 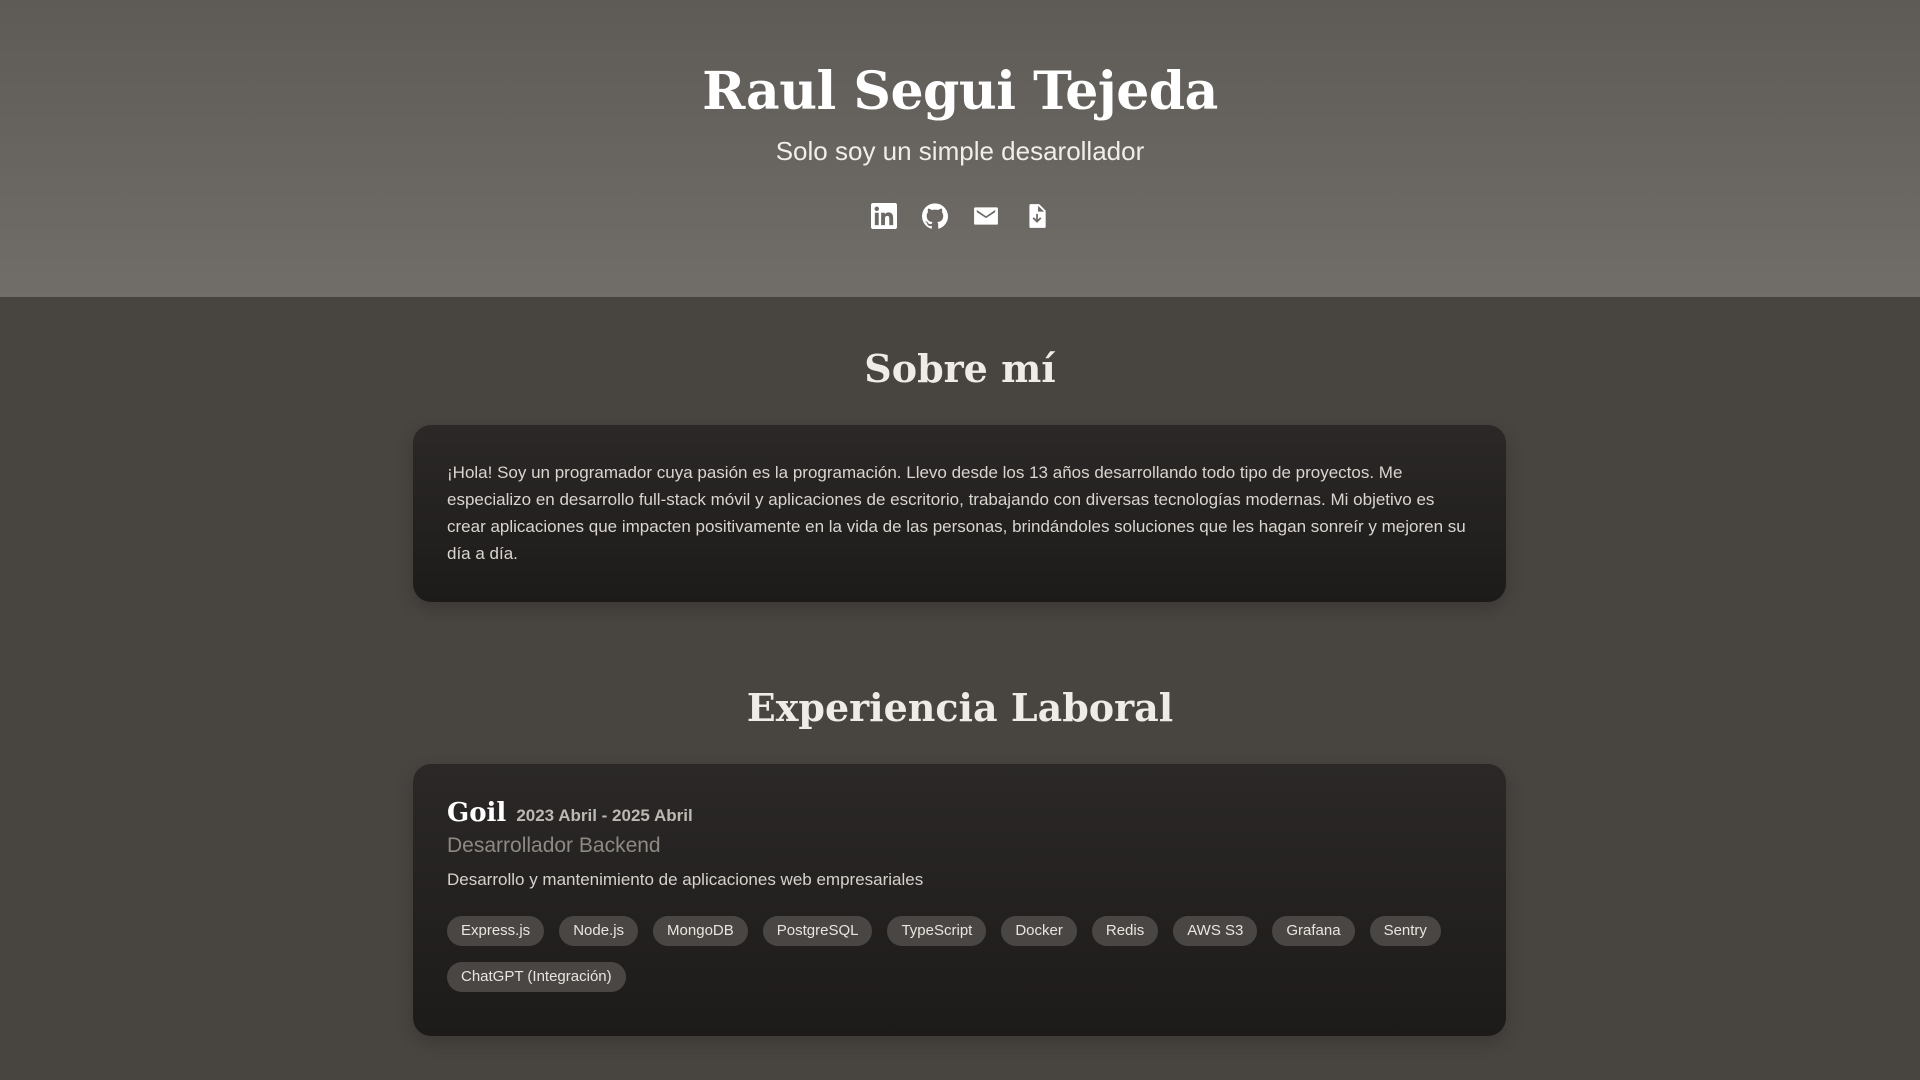 I want to click on social-links, so click(x=960, y=216).